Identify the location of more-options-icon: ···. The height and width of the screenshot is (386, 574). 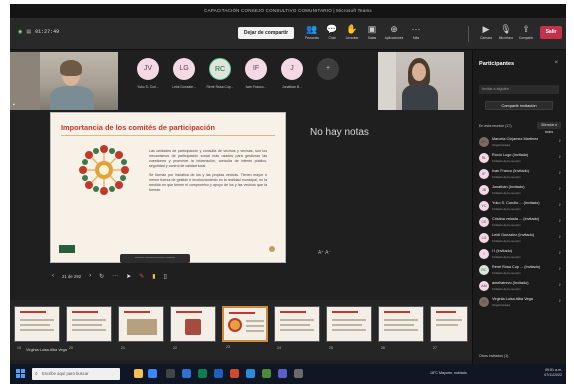
(115, 276).